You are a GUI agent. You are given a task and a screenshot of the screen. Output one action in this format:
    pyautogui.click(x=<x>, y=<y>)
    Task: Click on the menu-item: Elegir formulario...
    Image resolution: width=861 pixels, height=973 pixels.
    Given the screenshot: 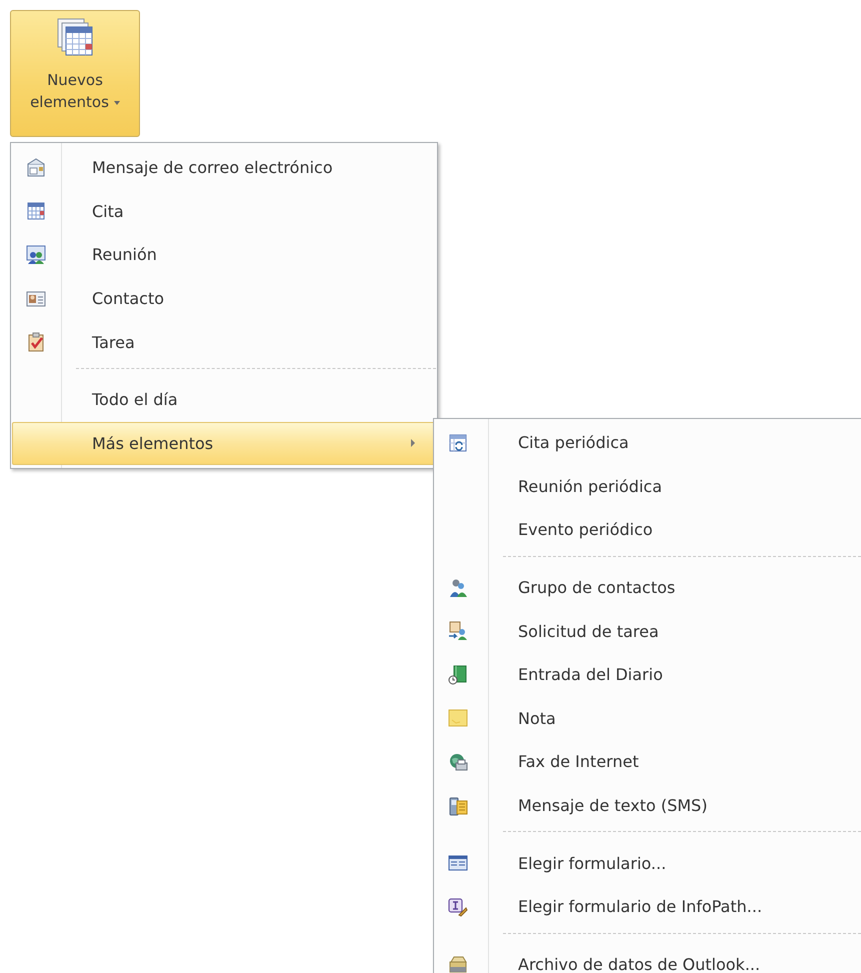 What is the action you would take?
    pyautogui.click(x=648, y=863)
    